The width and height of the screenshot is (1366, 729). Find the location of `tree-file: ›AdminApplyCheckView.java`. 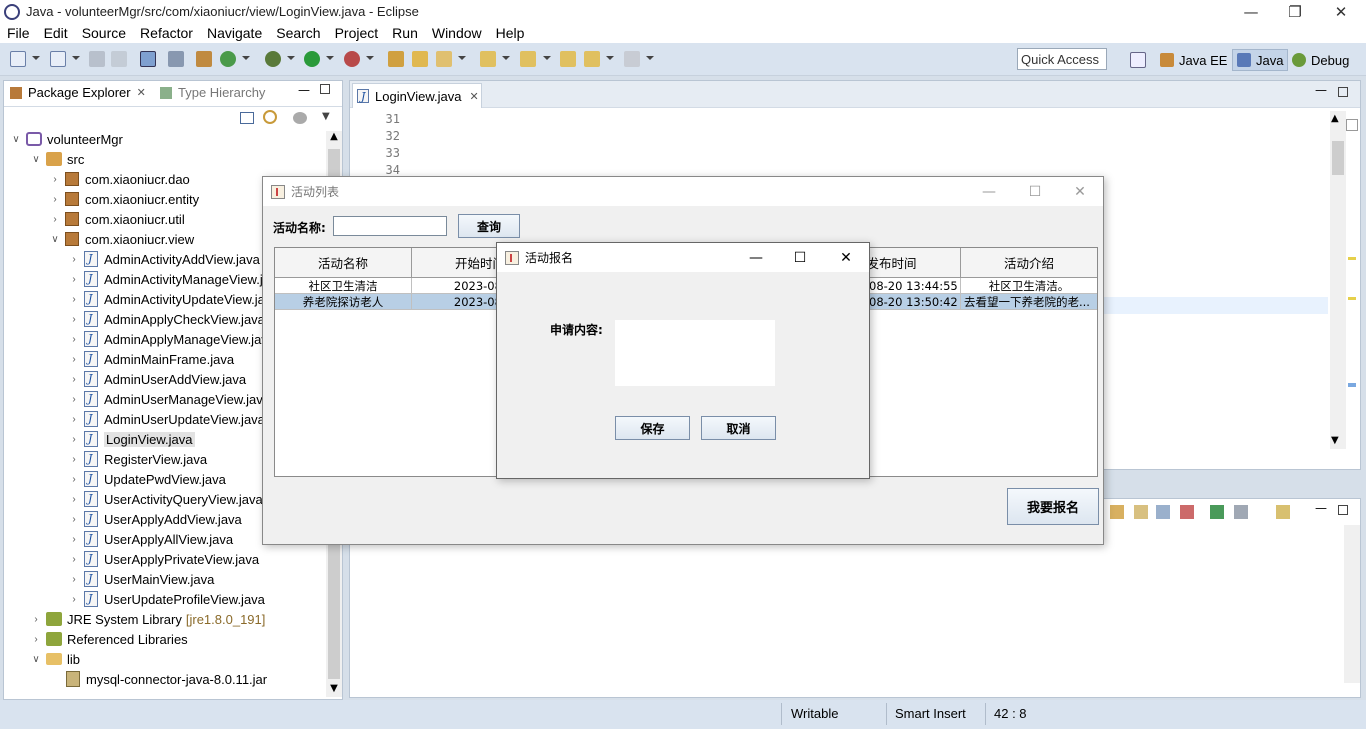

tree-file: ›AdminApplyCheckView.java is located at coordinates (166, 319).